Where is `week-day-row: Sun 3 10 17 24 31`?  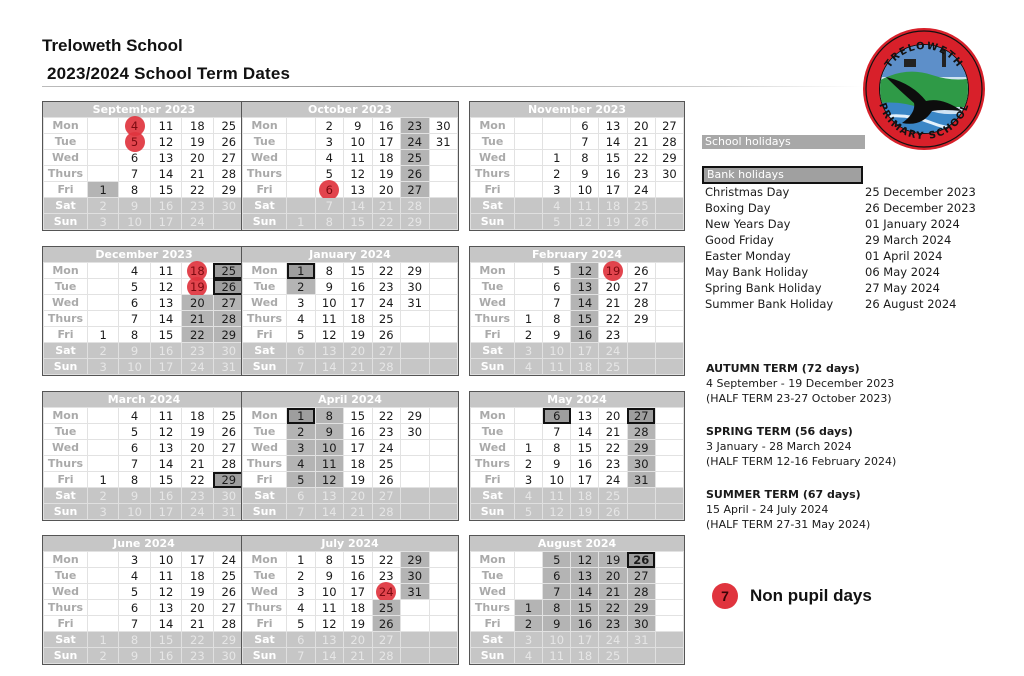 week-day-row: Sun 3 10 17 24 31 is located at coordinates (144, 366).